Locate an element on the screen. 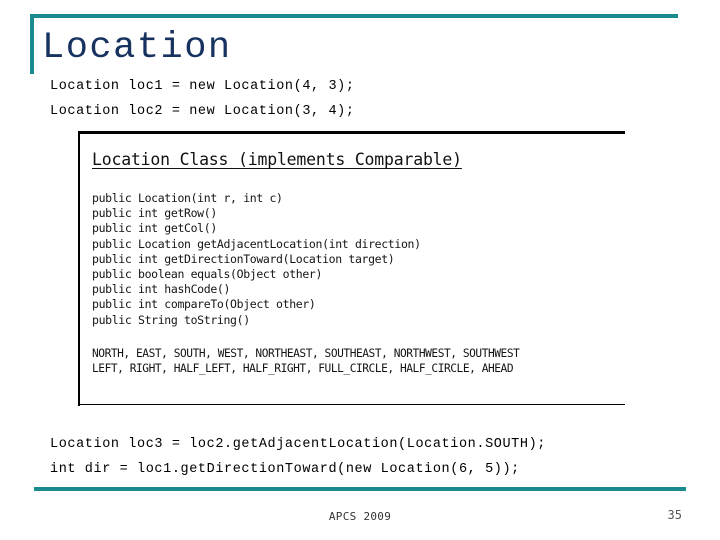  accent-rule-top is located at coordinates (354, 16).